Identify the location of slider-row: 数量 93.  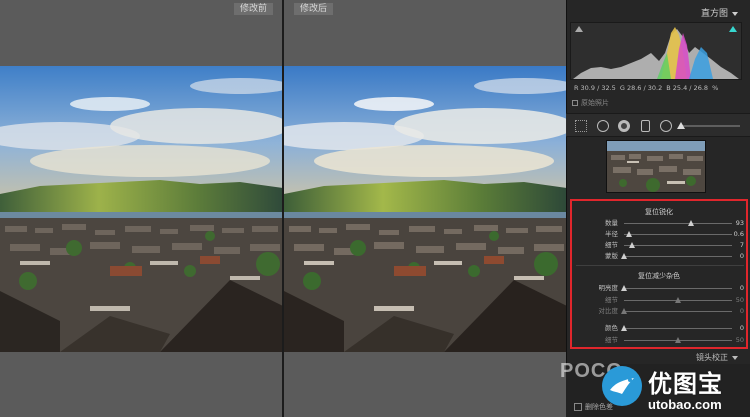
(659, 223).